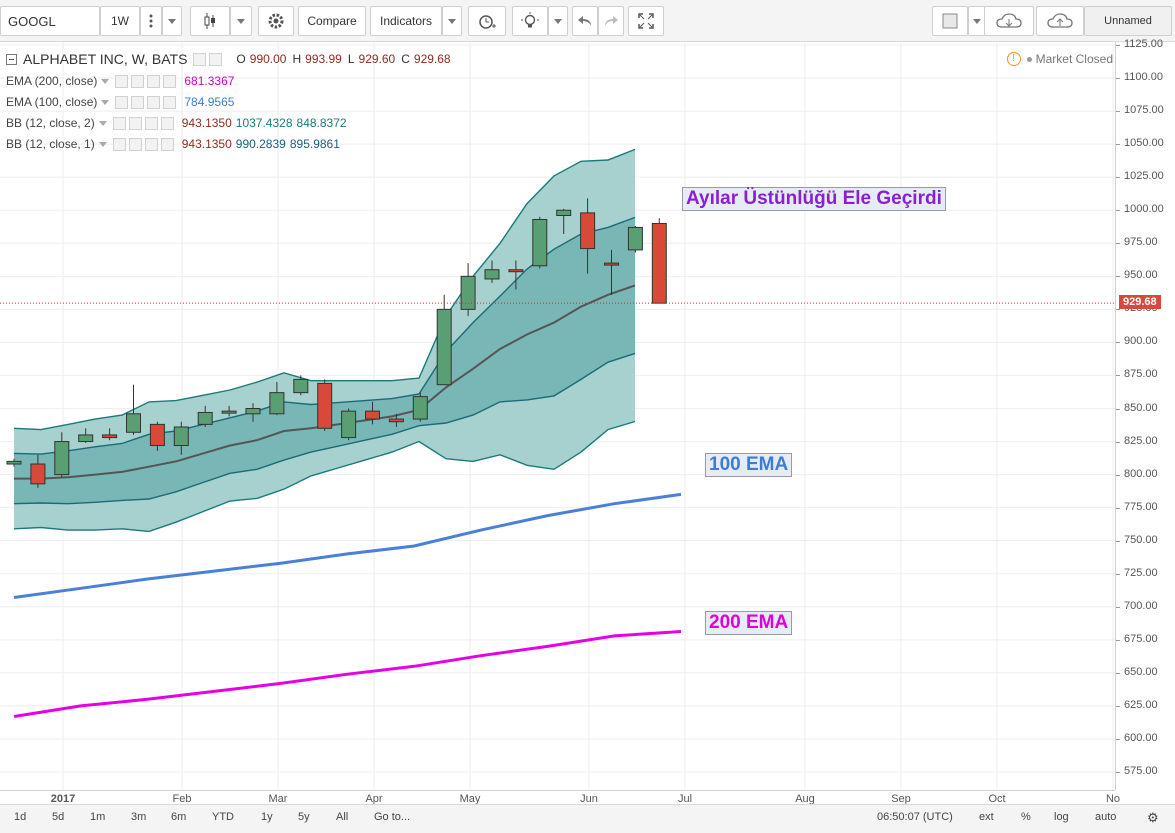  Describe the element at coordinates (314, 144) in the screenshot. I see `indicator-value: 895.9861` at that location.